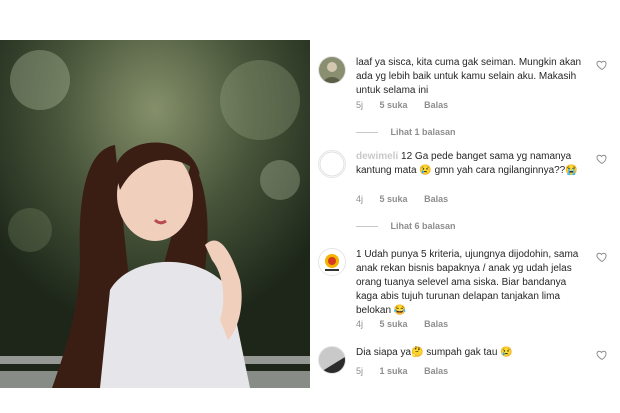 Image resolution: width=620 pixels, height=413 pixels. I want to click on comment-meta: 5j 5 suka Balas, so click(409, 105).